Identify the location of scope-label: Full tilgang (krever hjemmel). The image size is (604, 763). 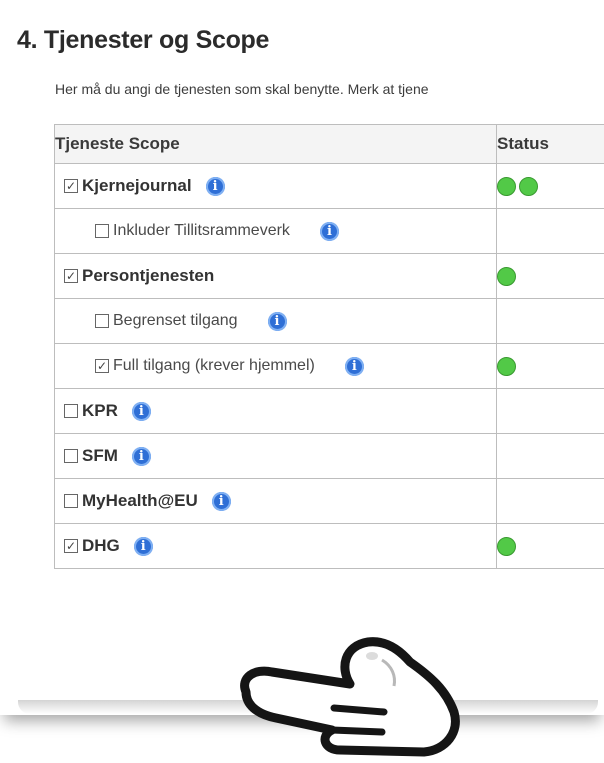
(214, 366).